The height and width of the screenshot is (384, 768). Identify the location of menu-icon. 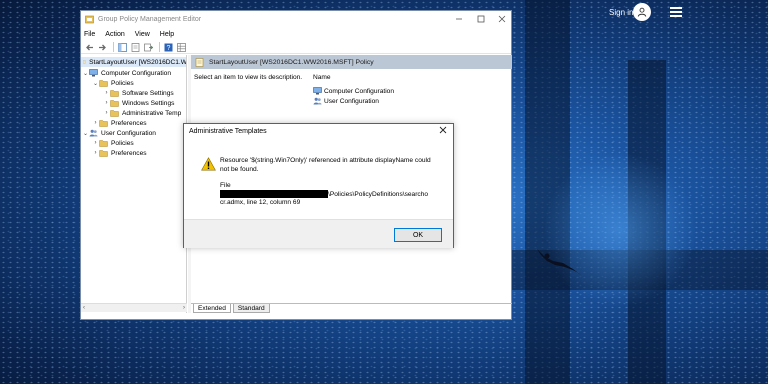
(676, 12).